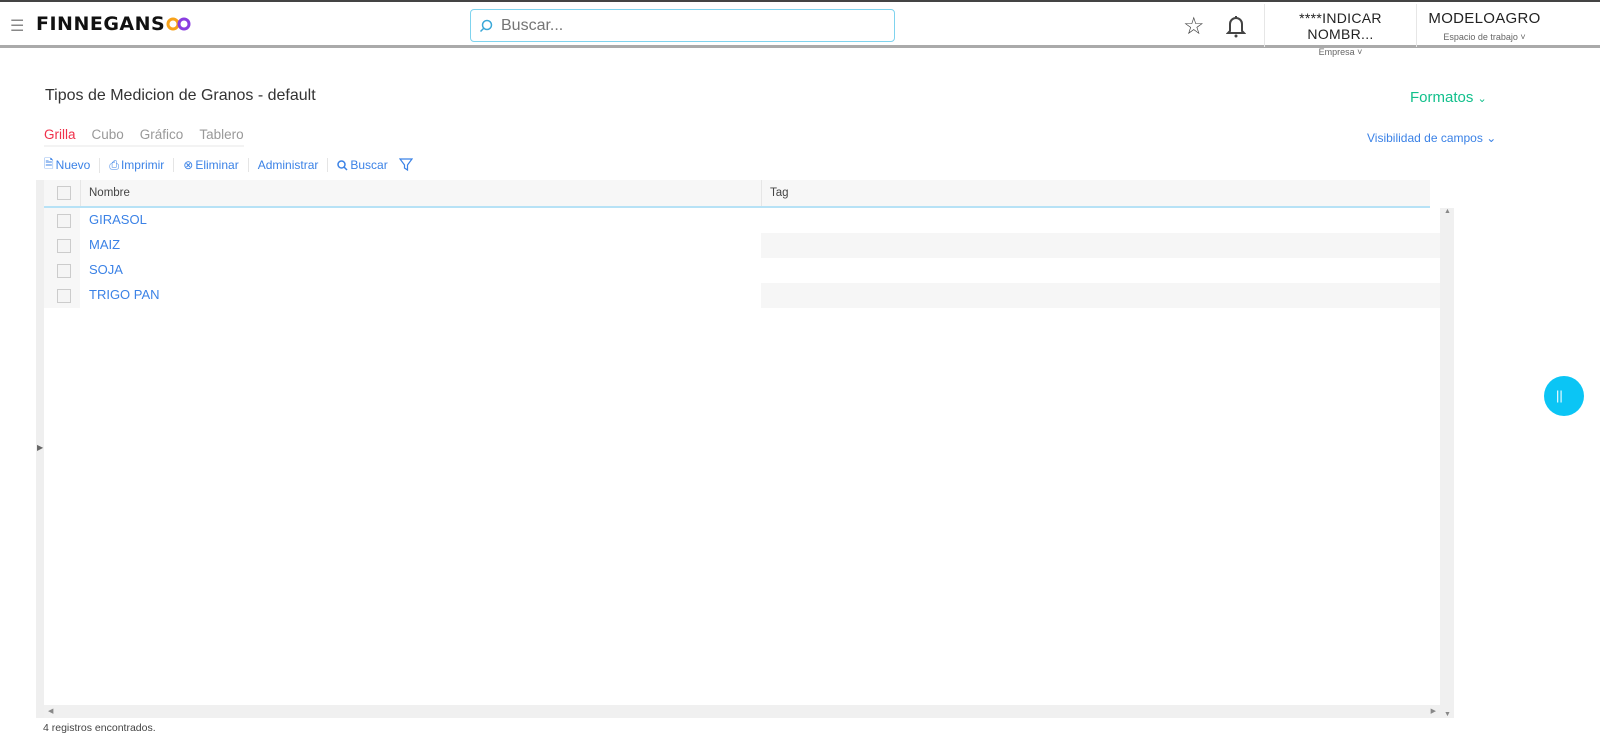 This screenshot has width=1600, height=756. I want to click on filter-icon, so click(405, 165).